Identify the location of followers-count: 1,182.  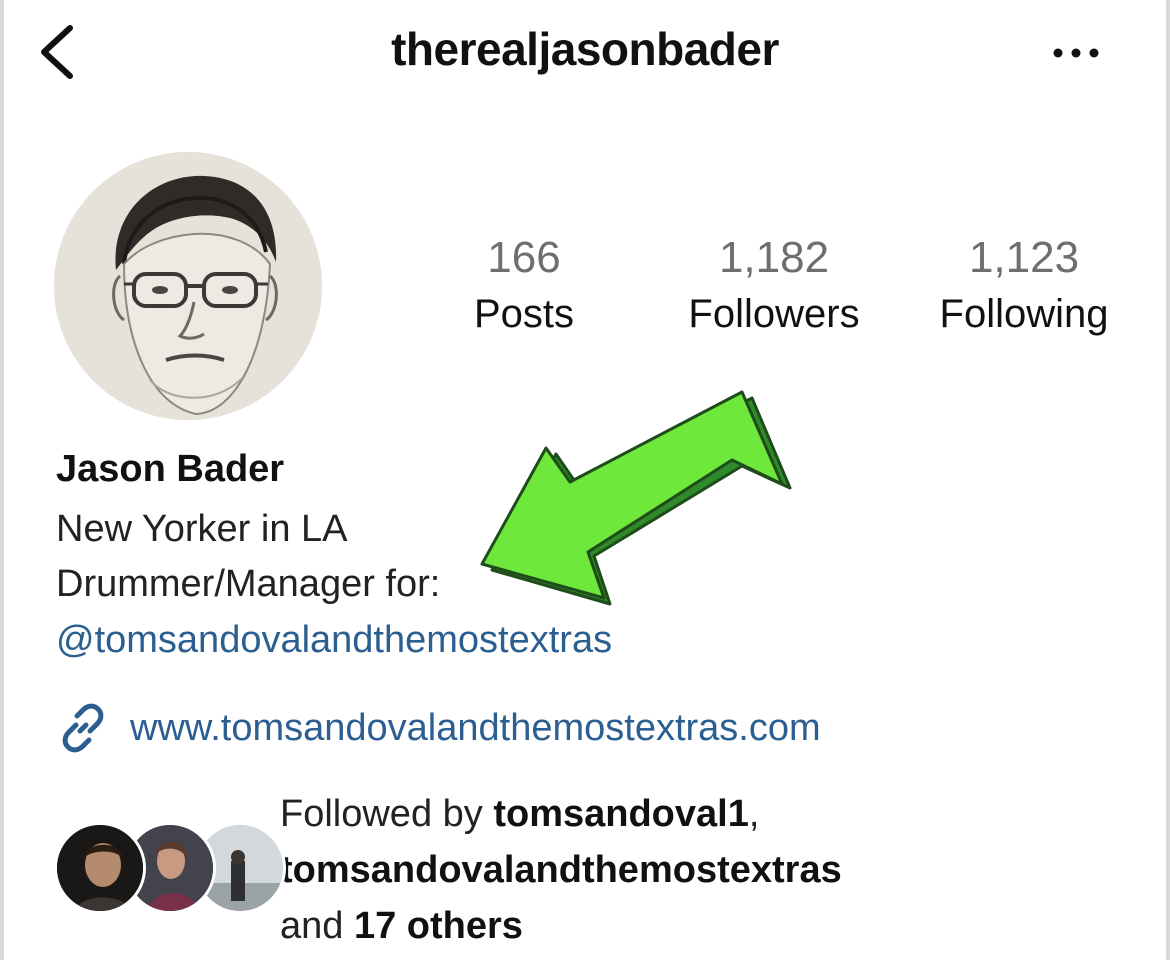
(774, 257).